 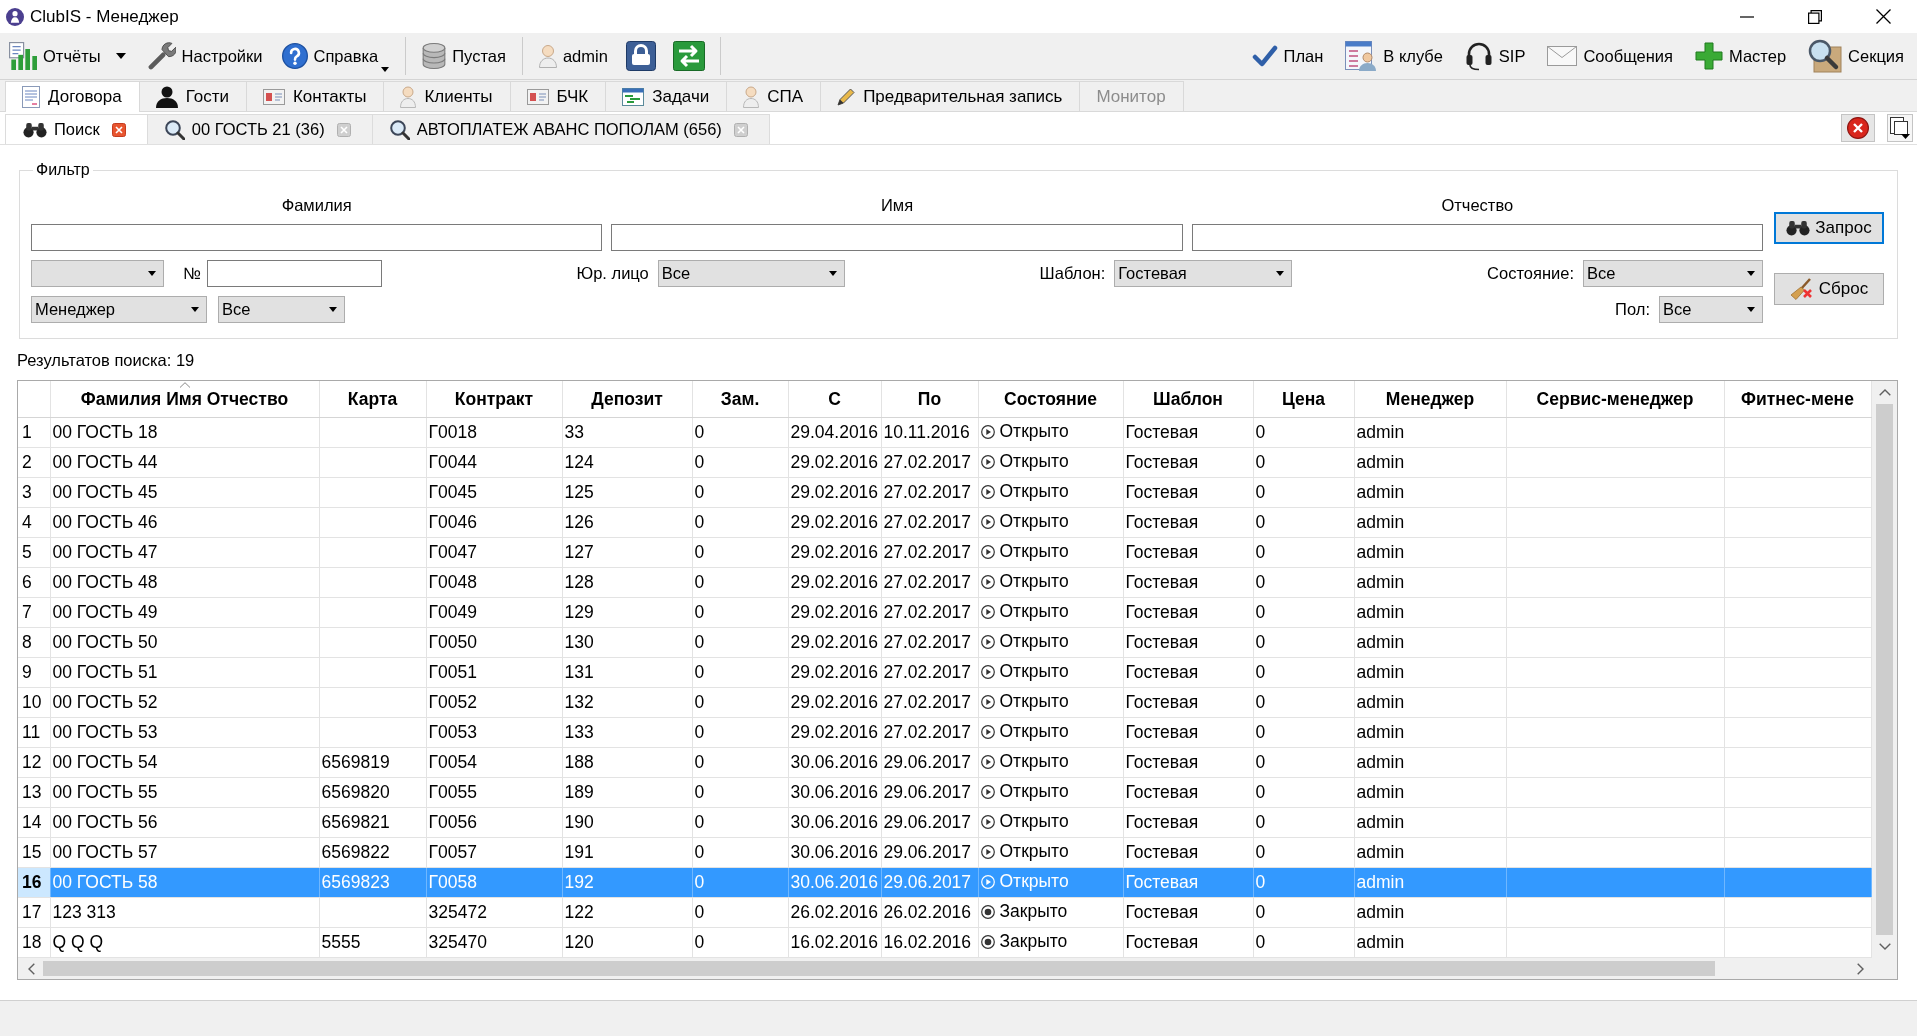 What do you see at coordinates (1615, 399) in the screenshot?
I see `column-header: Сервис-менеджер` at bounding box center [1615, 399].